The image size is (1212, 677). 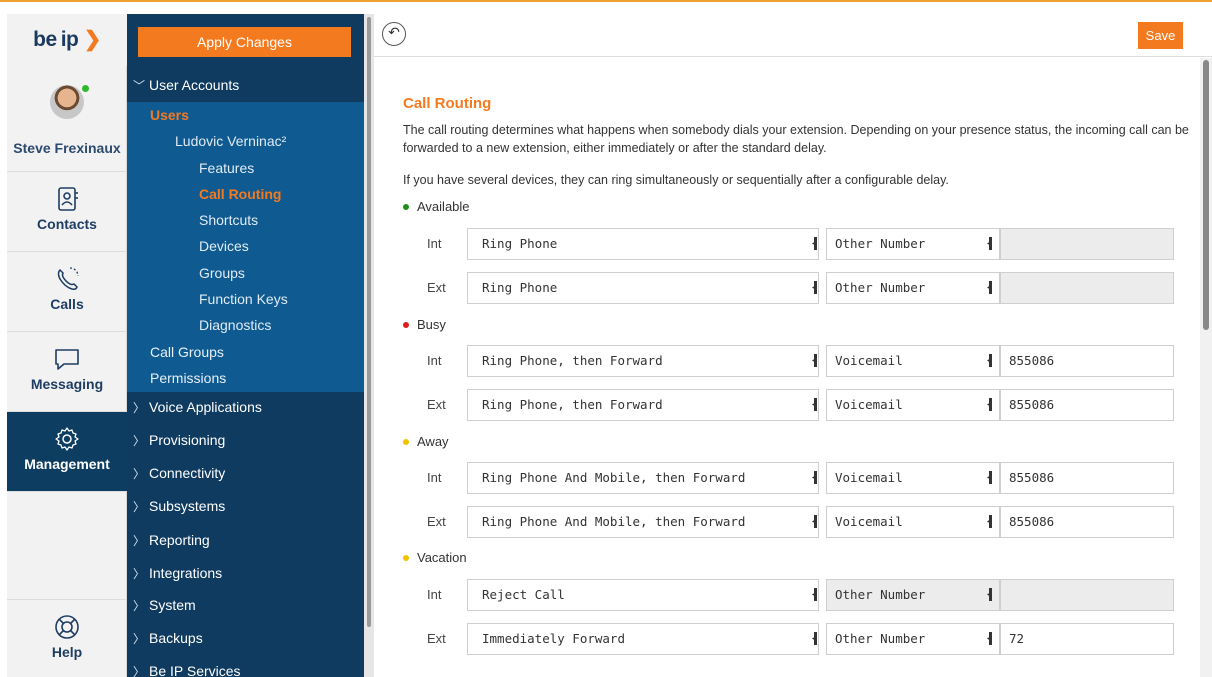 What do you see at coordinates (793, 35) in the screenshot?
I see `content-toolbar: ↶ Save` at bounding box center [793, 35].